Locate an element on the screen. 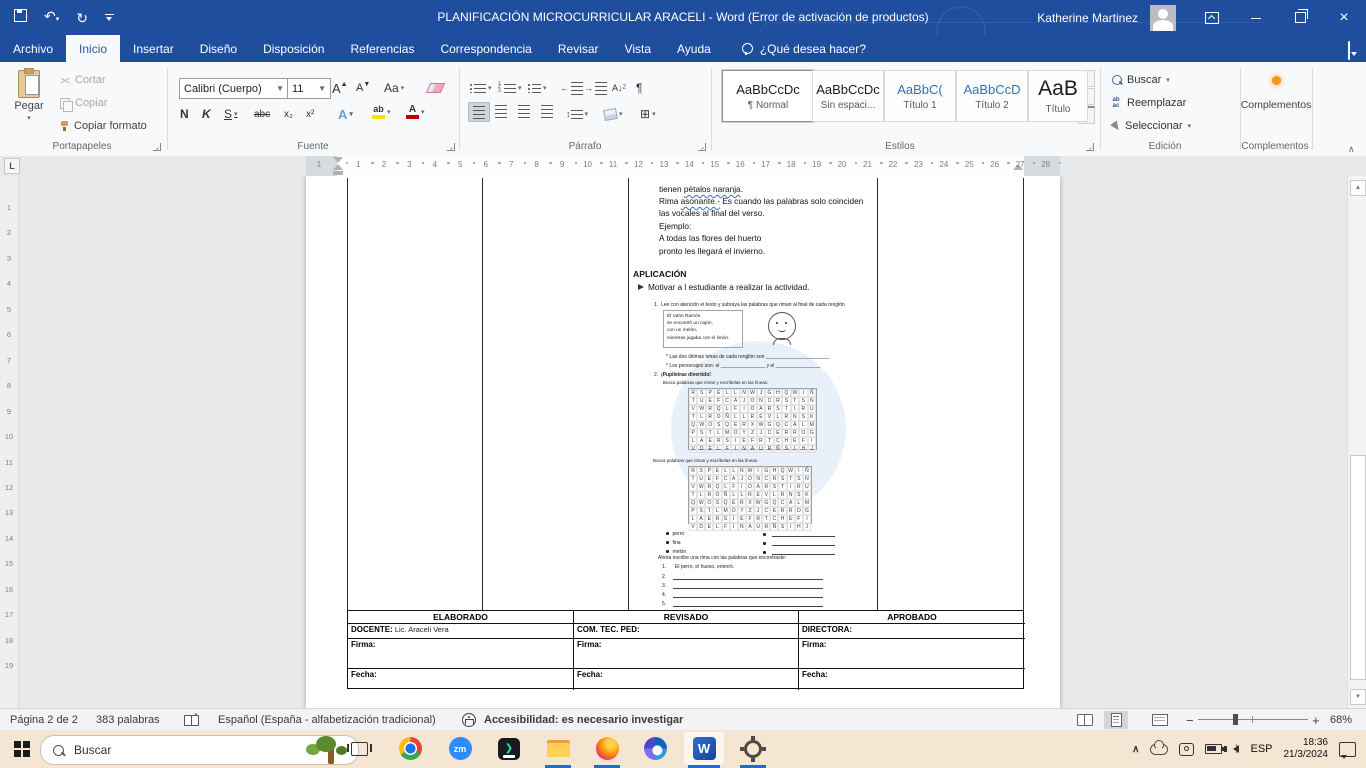 The height and width of the screenshot is (768, 1366). meet-now-icon is located at coordinates (1187, 749).